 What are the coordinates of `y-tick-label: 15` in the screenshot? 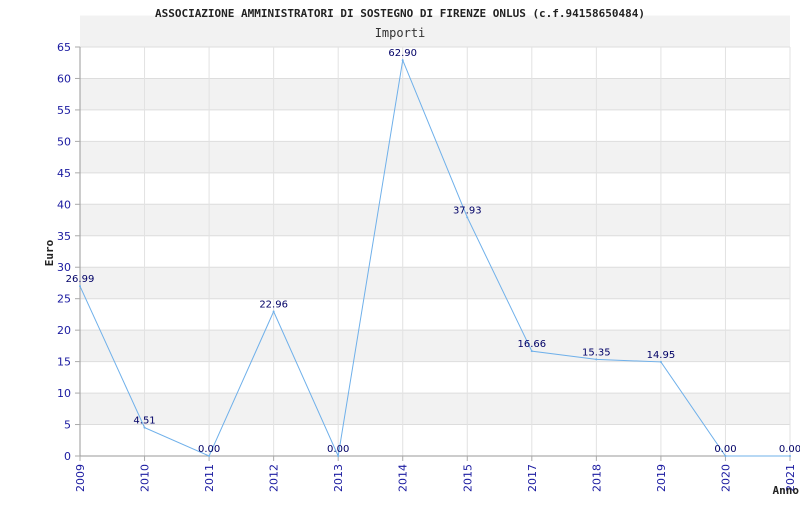 It's located at (64, 362).